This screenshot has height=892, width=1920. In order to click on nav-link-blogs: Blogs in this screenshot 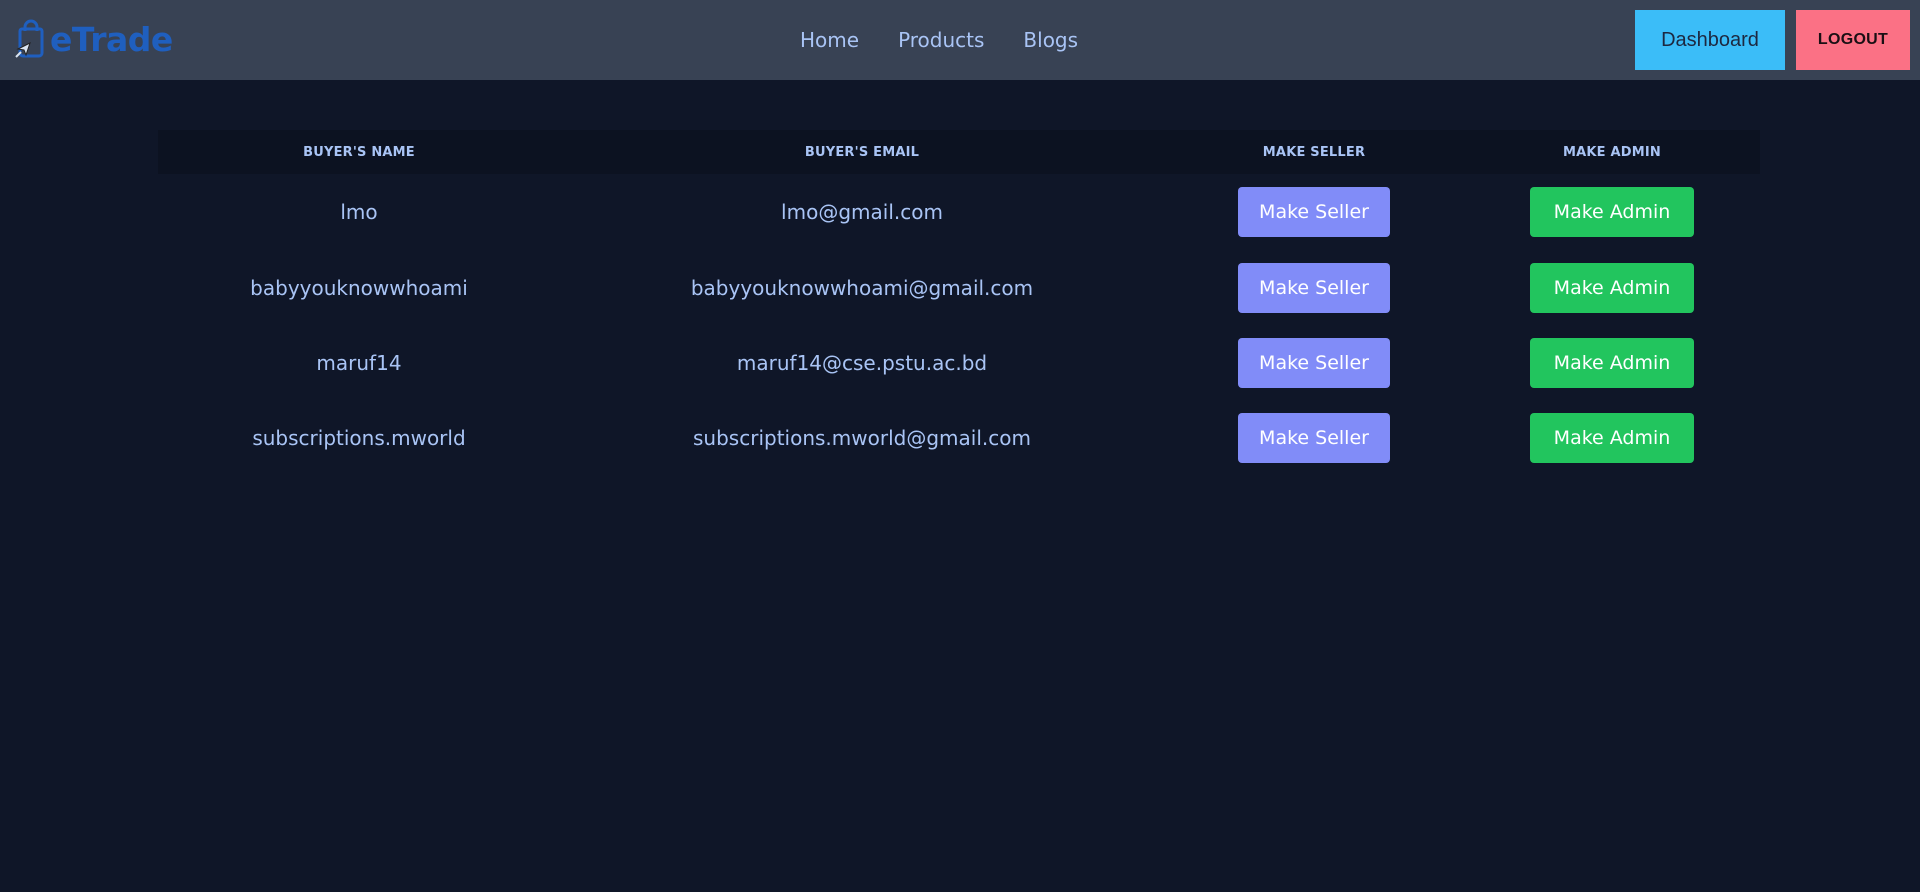, I will do `click(1050, 40)`.